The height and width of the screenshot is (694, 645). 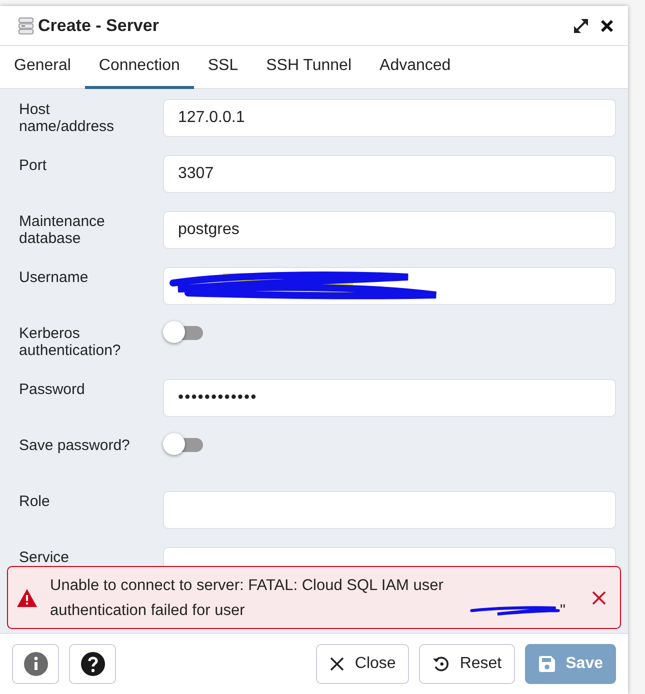 I want to click on field-label: Host name/address, so click(x=67, y=117).